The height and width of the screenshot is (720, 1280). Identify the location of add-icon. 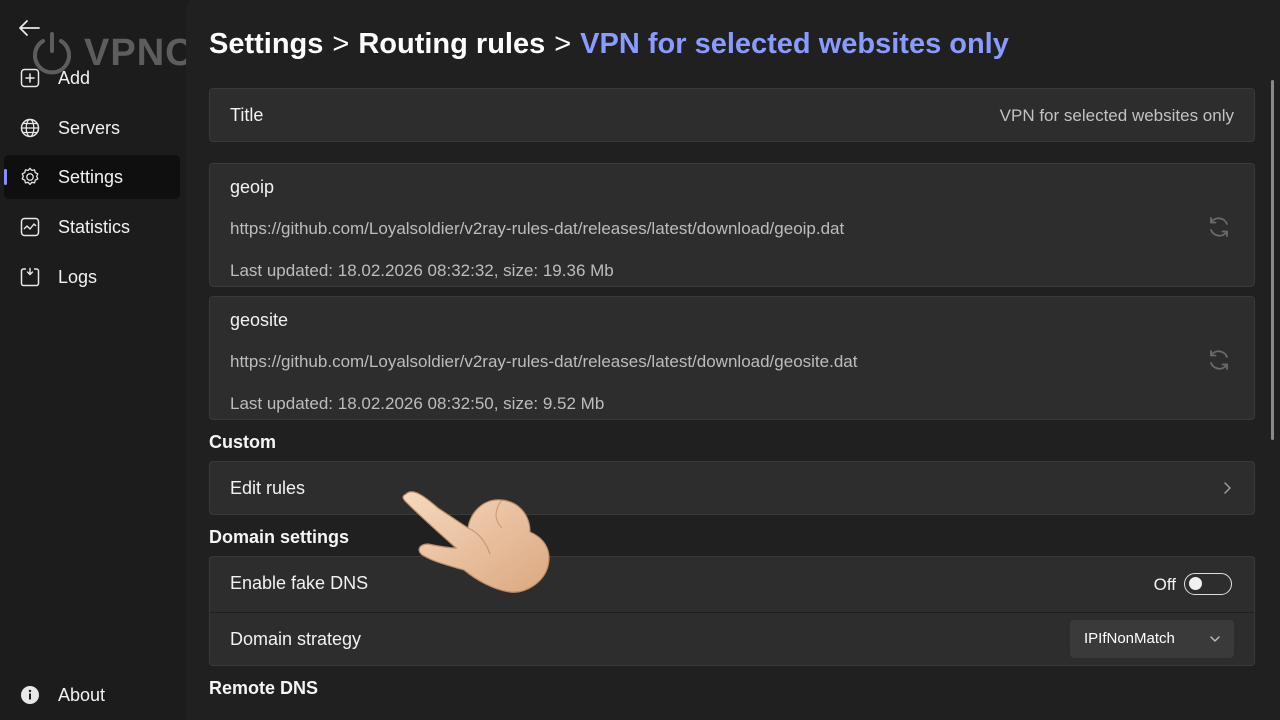
(30, 78).